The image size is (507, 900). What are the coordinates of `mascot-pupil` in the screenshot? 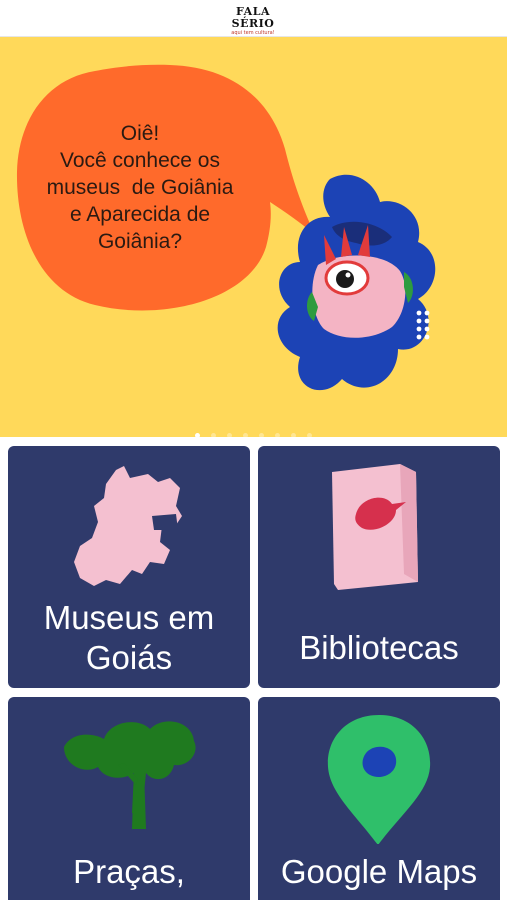 It's located at (345, 279).